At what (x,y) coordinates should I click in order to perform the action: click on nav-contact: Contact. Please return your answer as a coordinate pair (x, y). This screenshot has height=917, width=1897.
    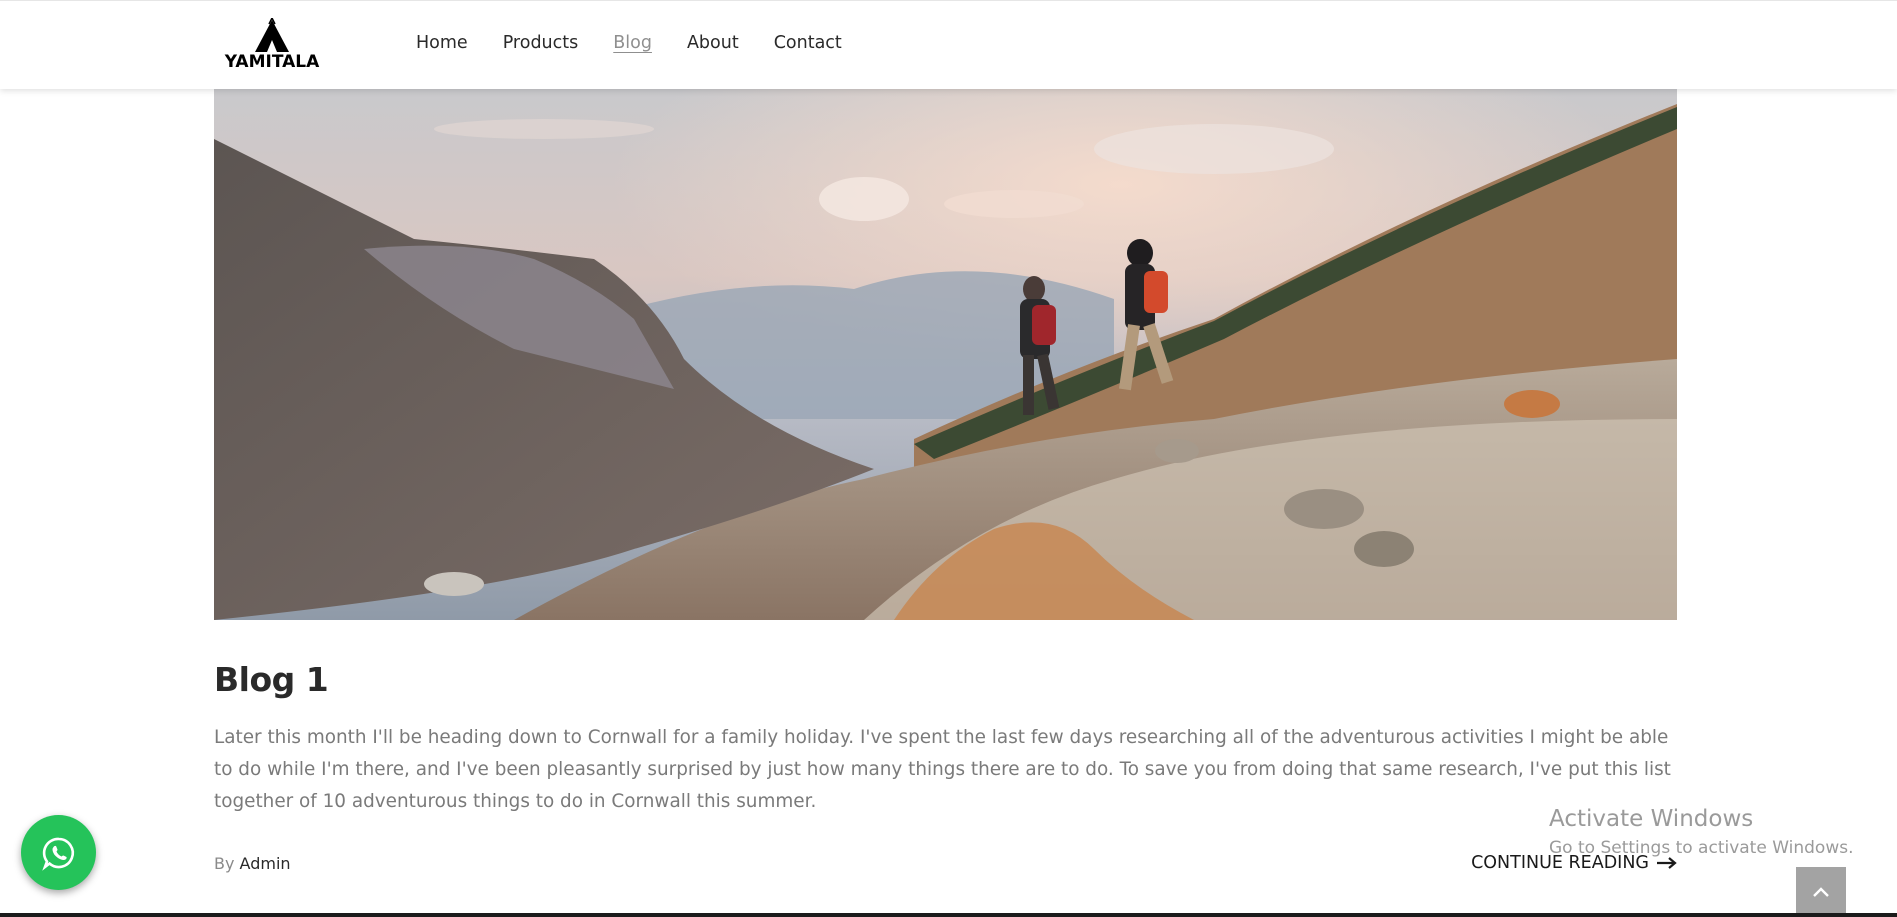
    Looking at the image, I should click on (808, 43).